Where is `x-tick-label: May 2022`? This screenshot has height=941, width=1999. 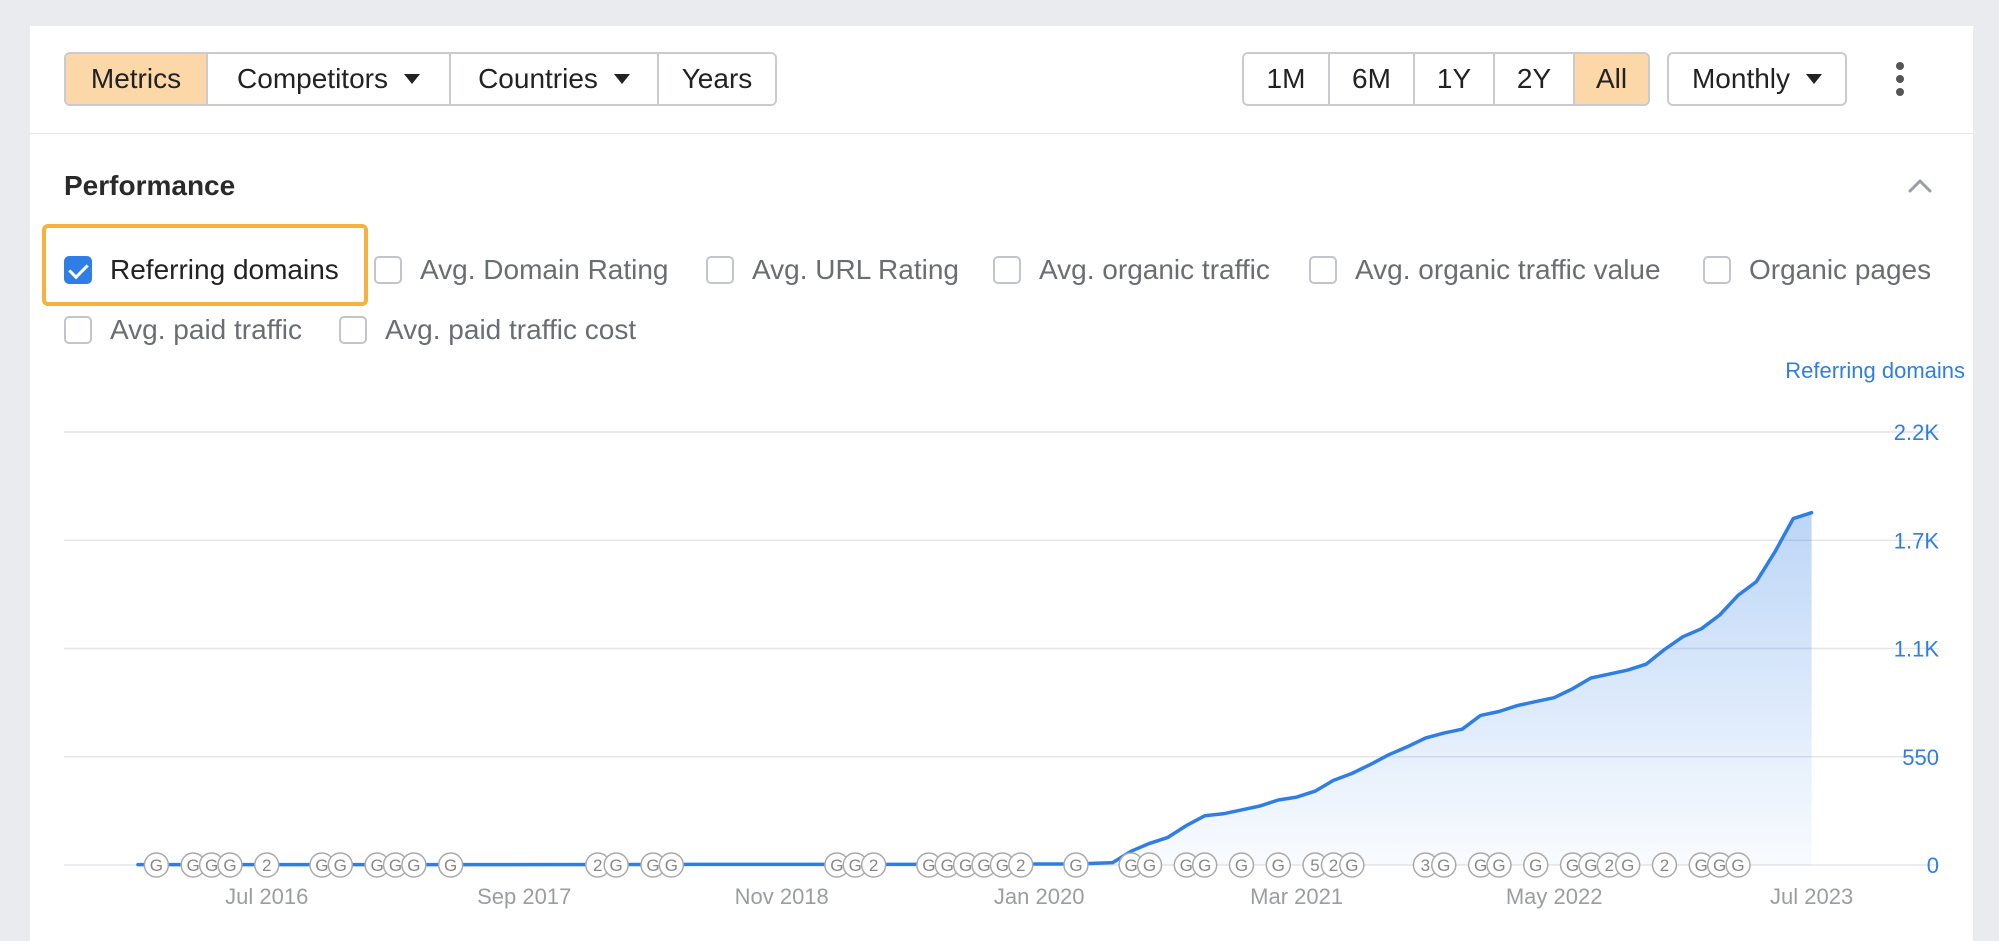
x-tick-label: May 2022 is located at coordinates (1554, 896).